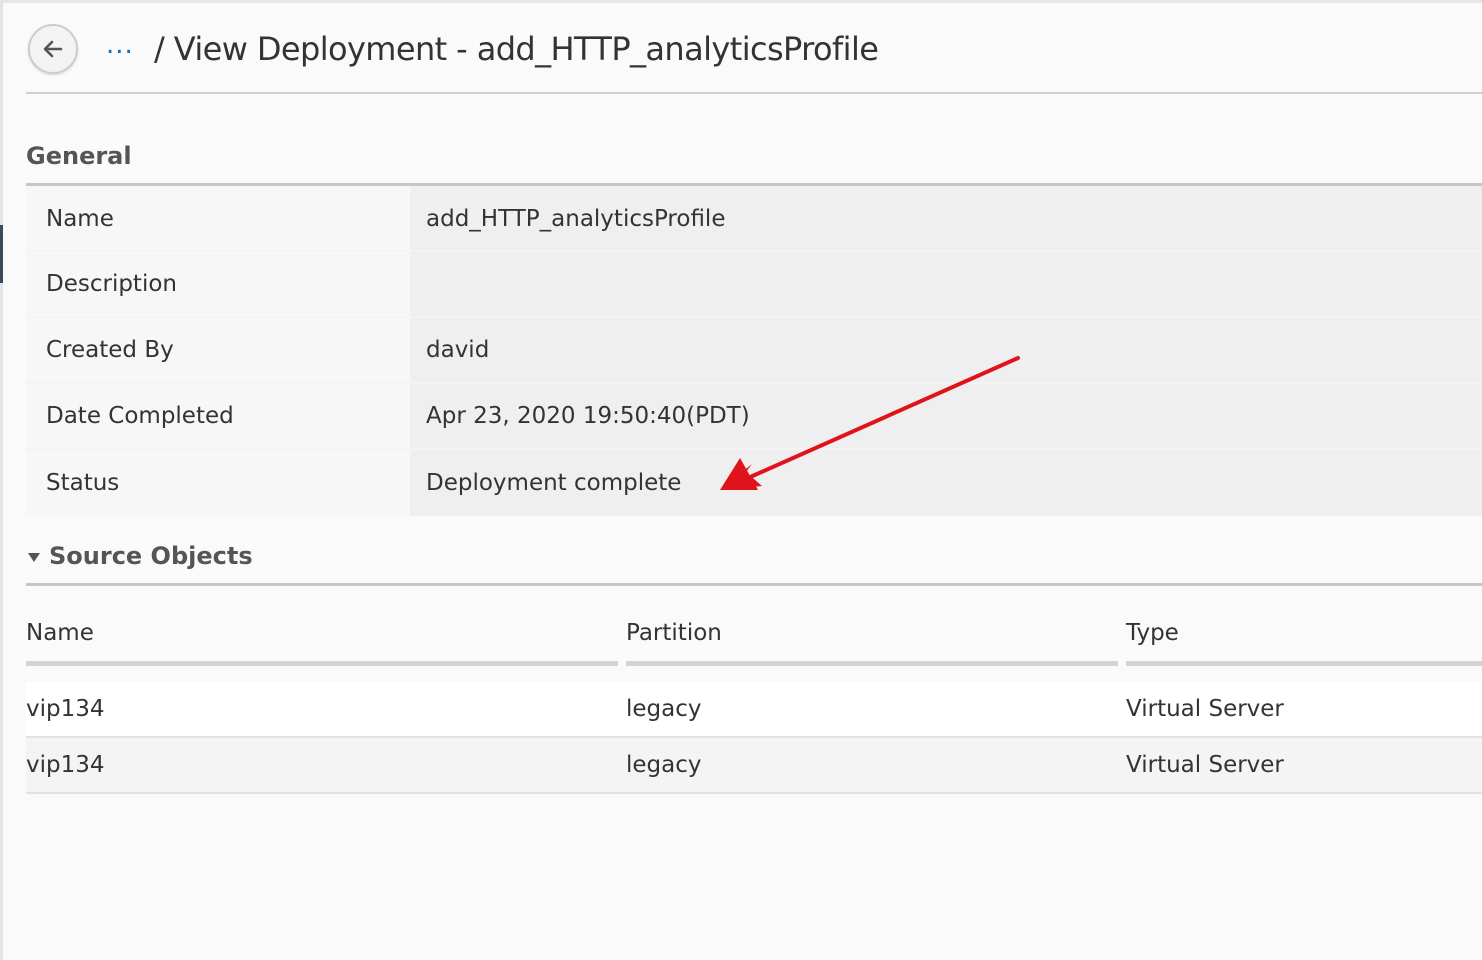  I want to click on property-row-status: Status Deployment complete, so click(754, 483).